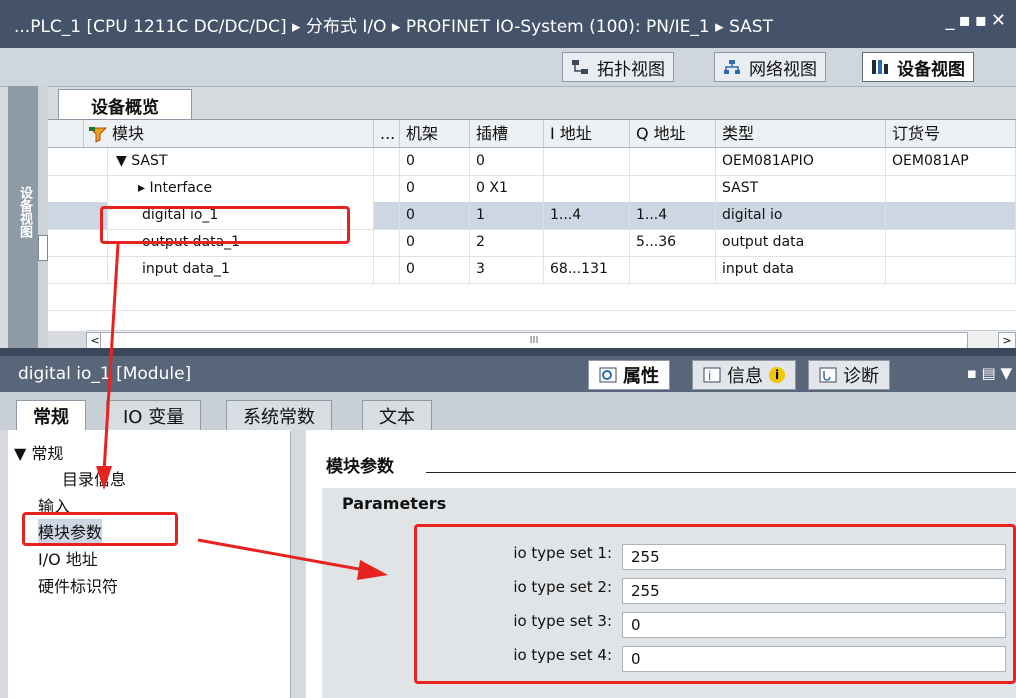  I want to click on annotation-arrows, so click(242, 411).